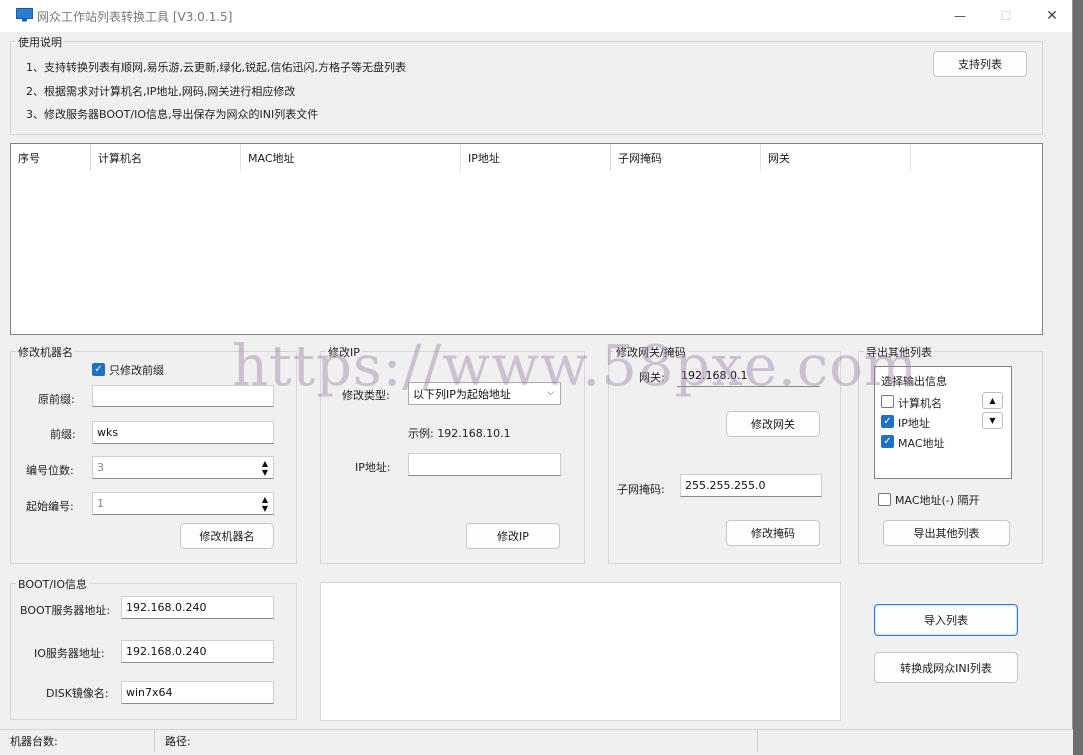  I want to click on gateway-label: 网关:, so click(652, 377).